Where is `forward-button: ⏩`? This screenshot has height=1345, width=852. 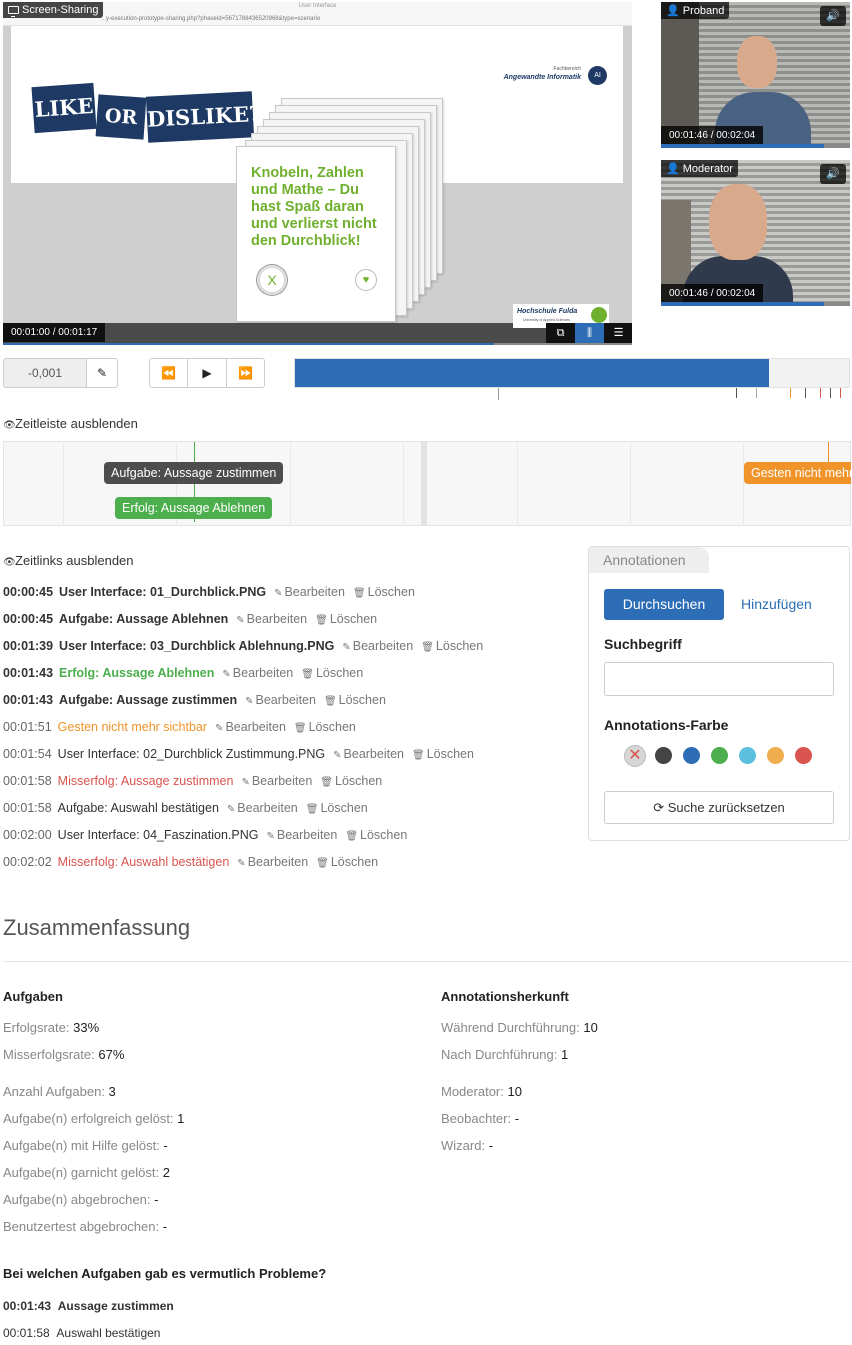 forward-button: ⏩ is located at coordinates (245, 373).